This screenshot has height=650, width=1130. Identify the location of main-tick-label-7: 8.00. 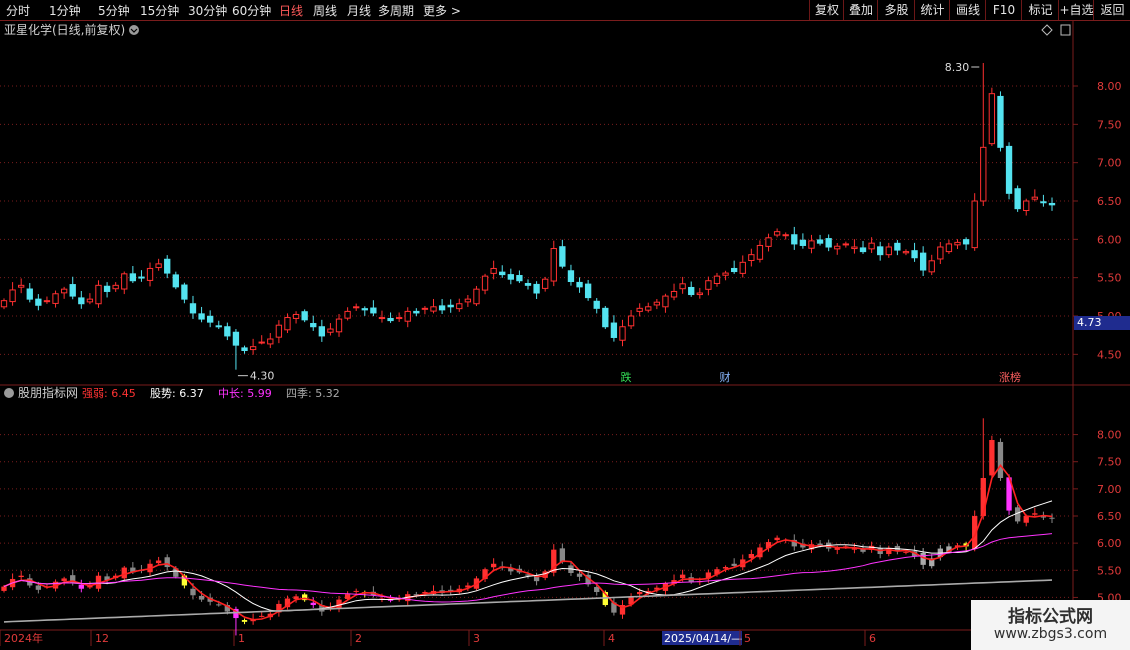
(1109, 86).